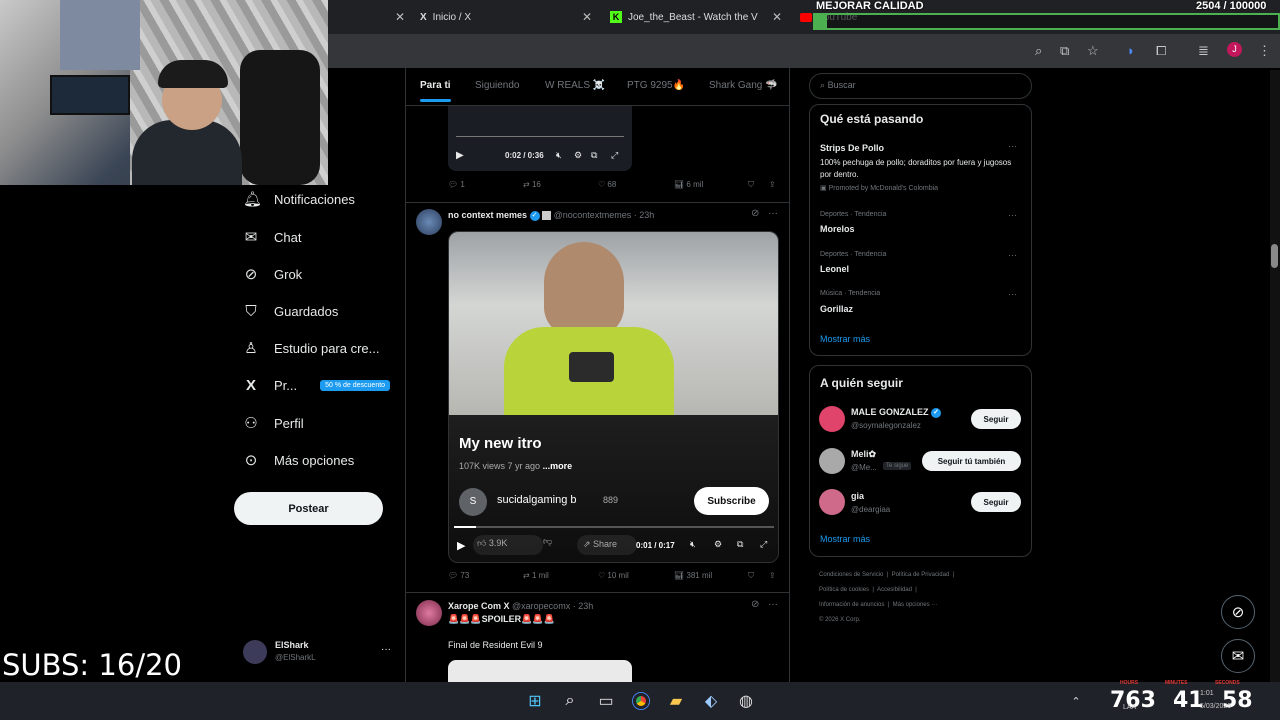 Image resolution: width=1280 pixels, height=720 pixels. What do you see at coordinates (971, 461) in the screenshot?
I see `follow-back-button: Seguir tú también` at bounding box center [971, 461].